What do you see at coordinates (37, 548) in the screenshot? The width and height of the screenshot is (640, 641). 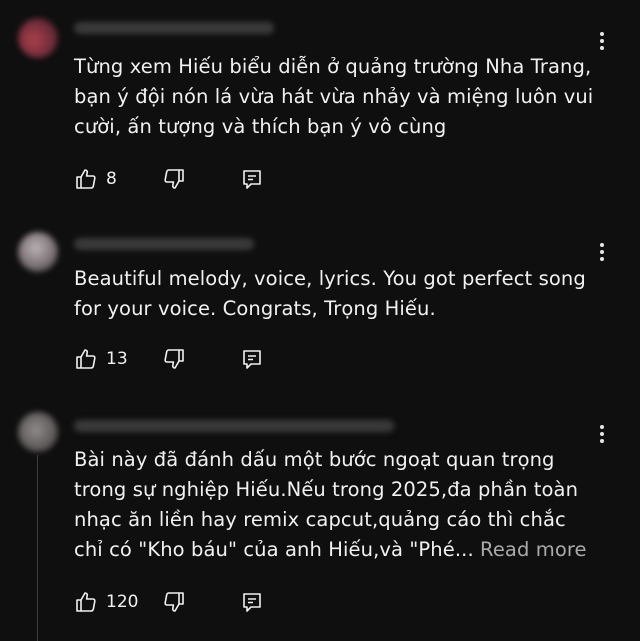 I see `reply-thread-line` at bounding box center [37, 548].